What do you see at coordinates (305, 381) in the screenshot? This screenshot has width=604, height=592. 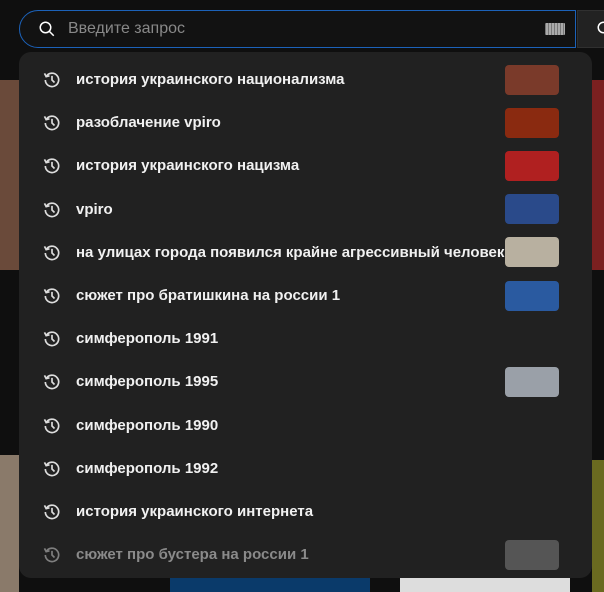 I see `suggestion-item: симферополь 1995` at bounding box center [305, 381].